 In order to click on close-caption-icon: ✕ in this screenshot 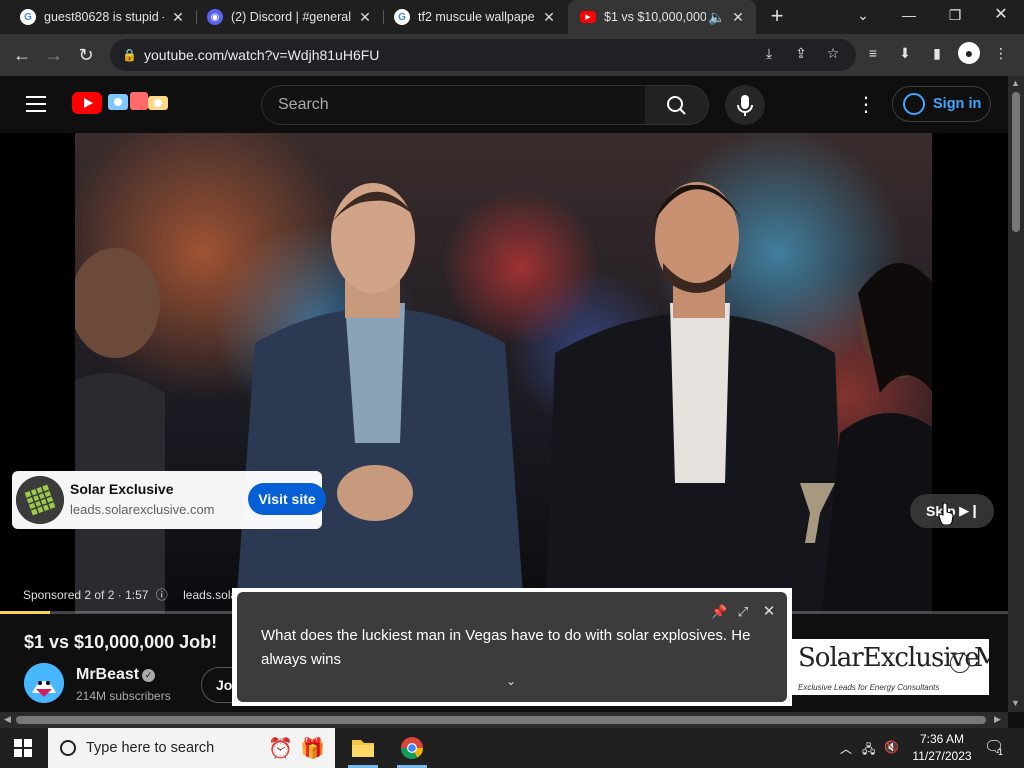, I will do `click(769, 612)`.